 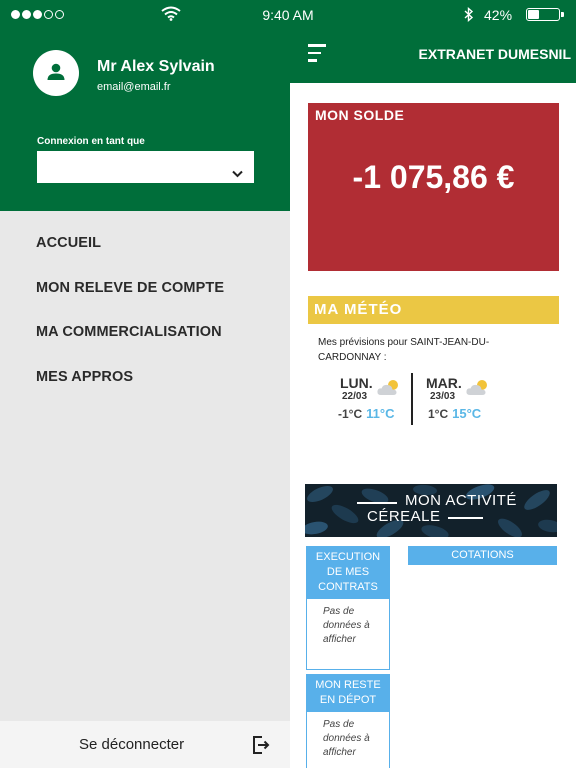 I want to click on app-header: EXTRANET DUMESNIL, so click(x=433, y=55).